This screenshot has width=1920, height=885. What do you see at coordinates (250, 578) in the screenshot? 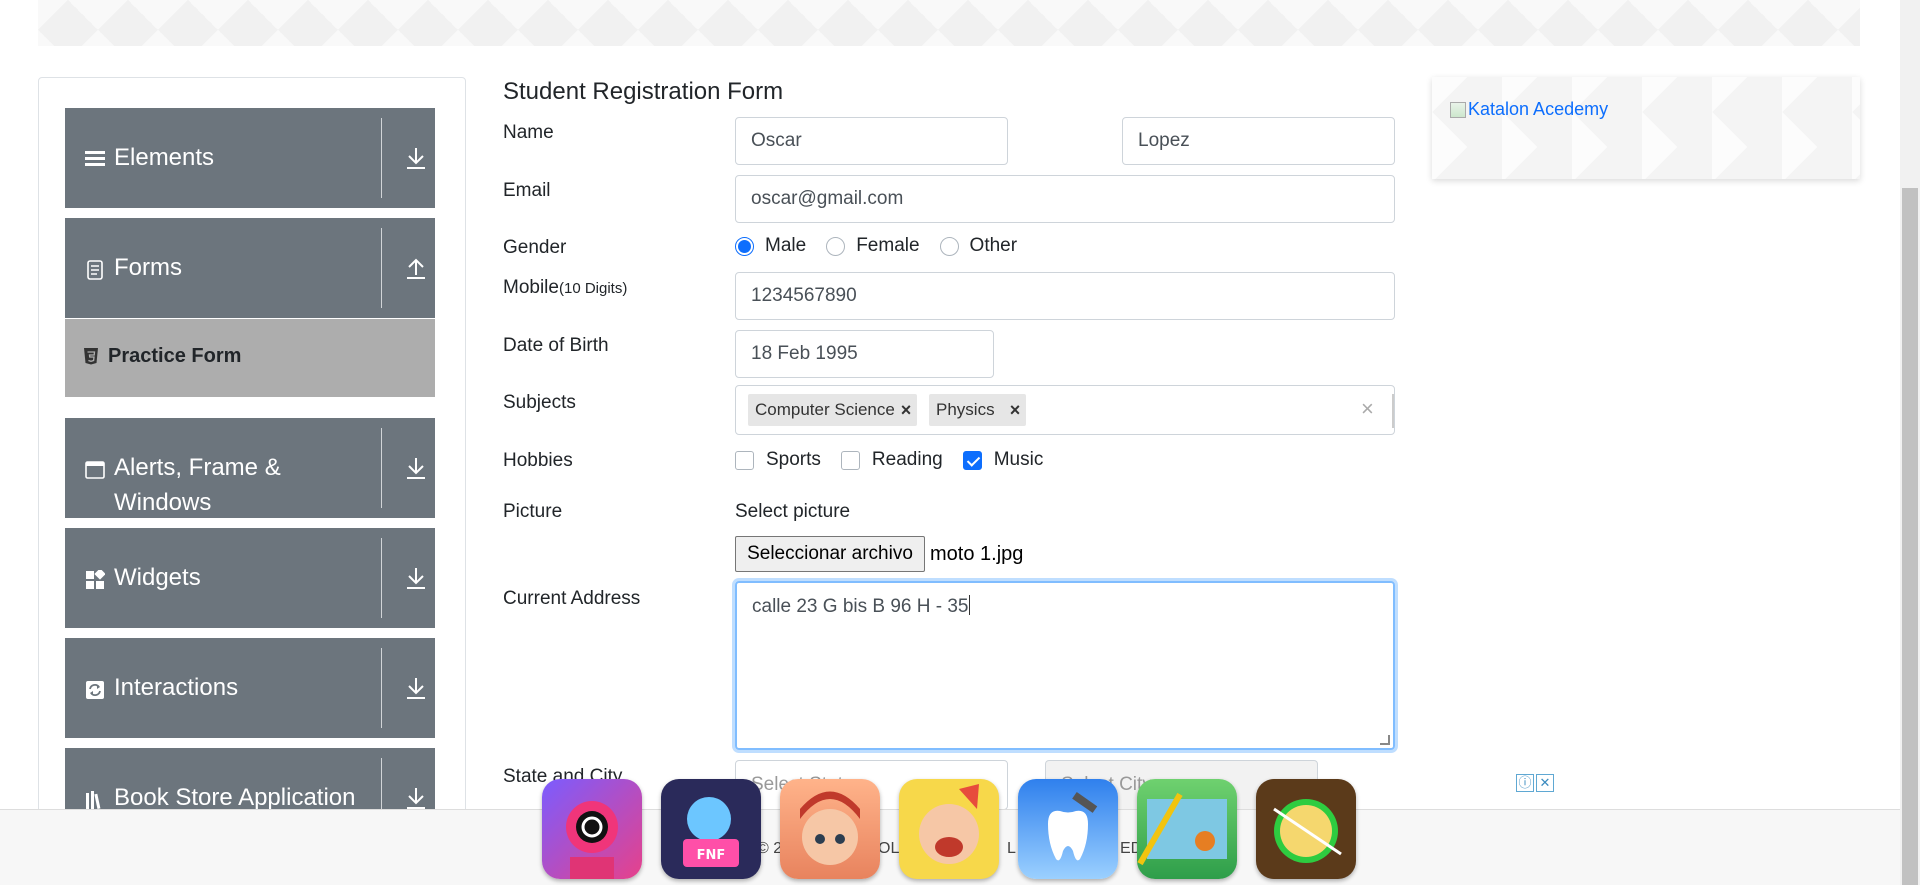
I see `sidebar-group-widgets: Widgets` at bounding box center [250, 578].